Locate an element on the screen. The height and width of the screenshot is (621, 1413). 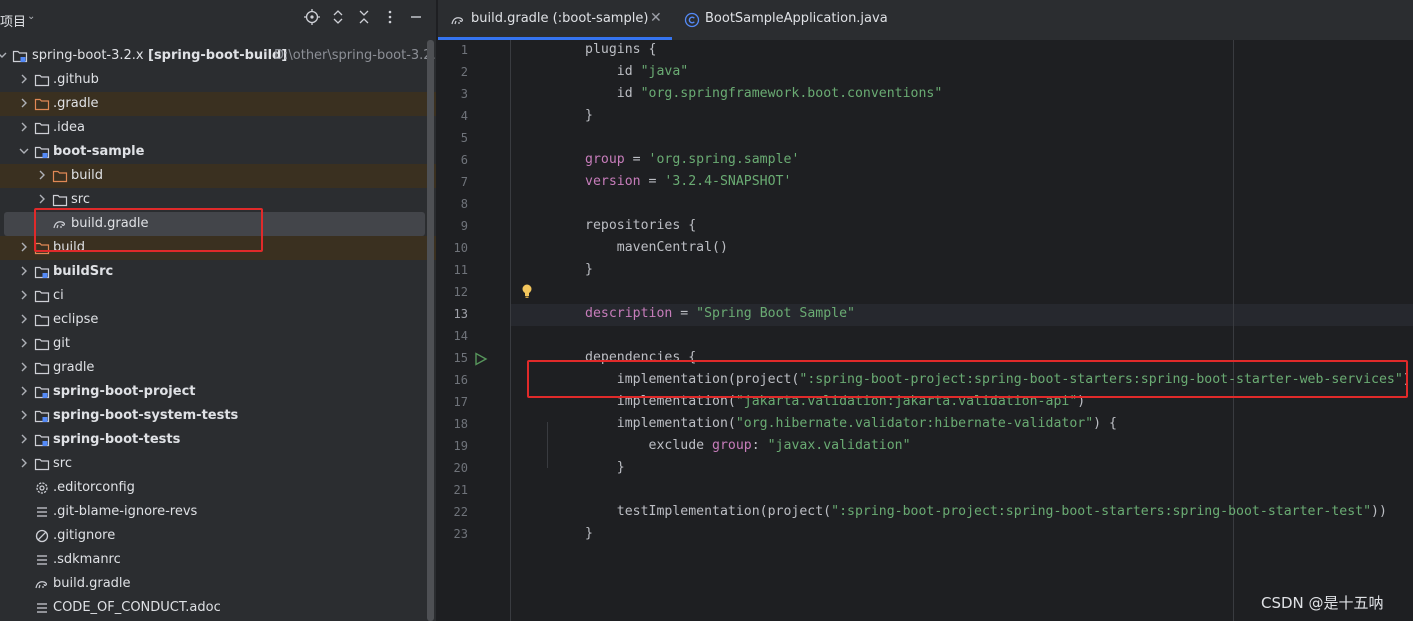
run-gutter-icon is located at coordinates (481, 359).